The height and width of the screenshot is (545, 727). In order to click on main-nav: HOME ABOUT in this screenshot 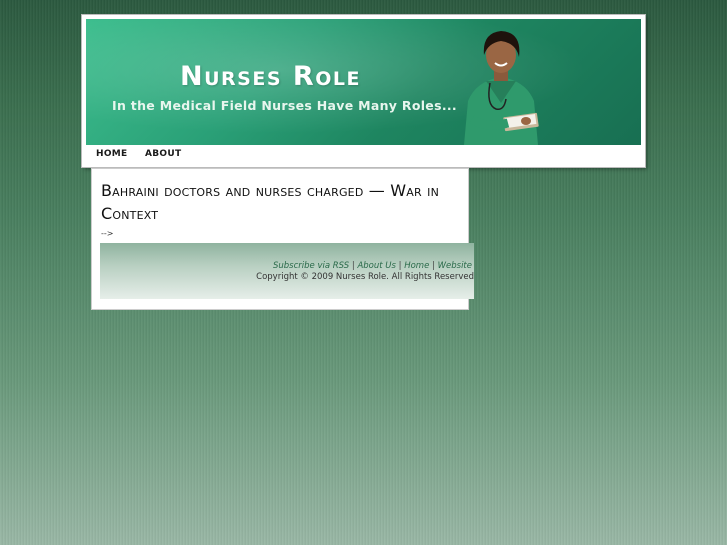, I will do `click(363, 154)`.